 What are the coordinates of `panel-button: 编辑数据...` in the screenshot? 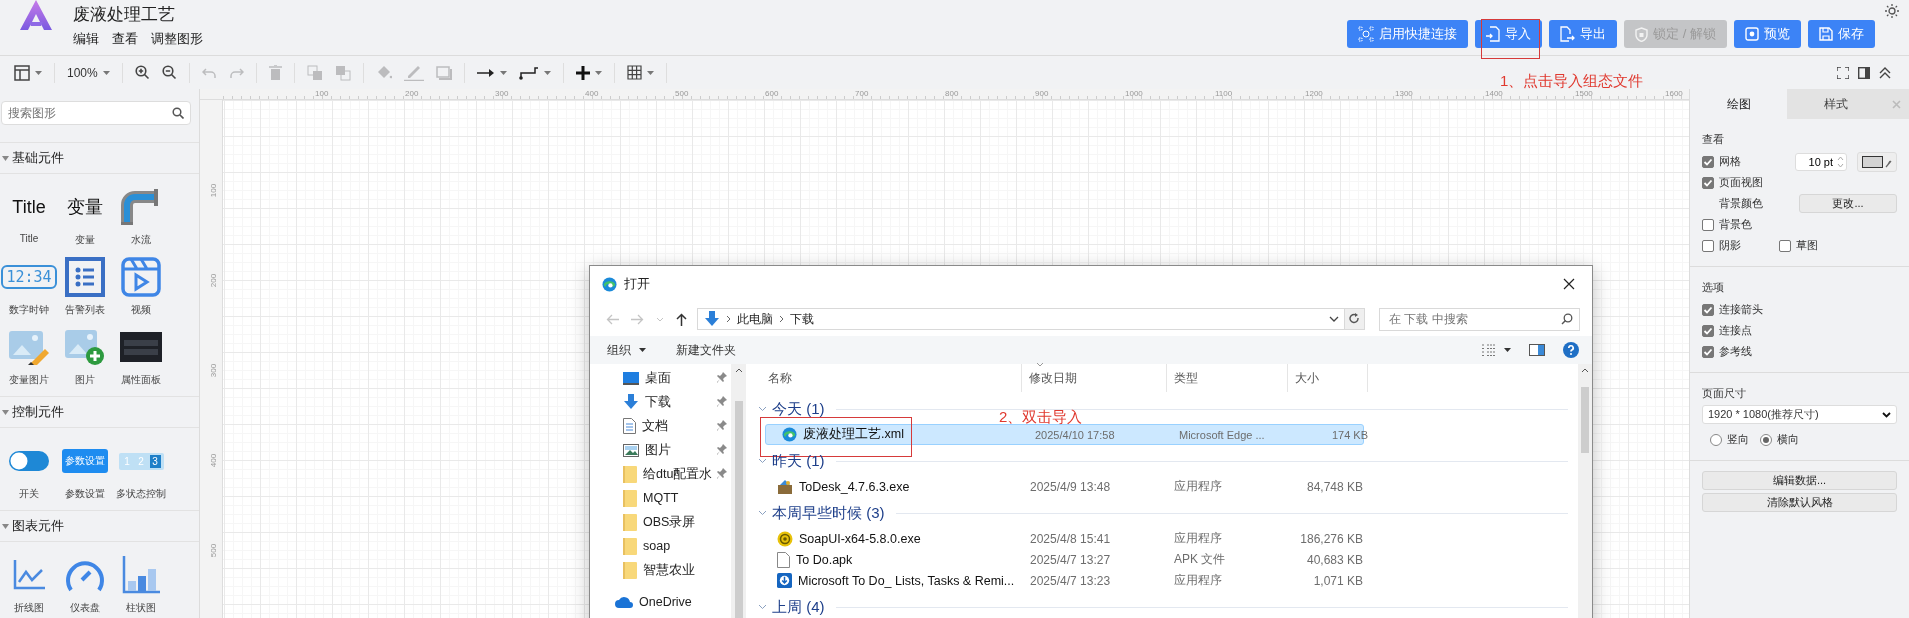 It's located at (1799, 480).